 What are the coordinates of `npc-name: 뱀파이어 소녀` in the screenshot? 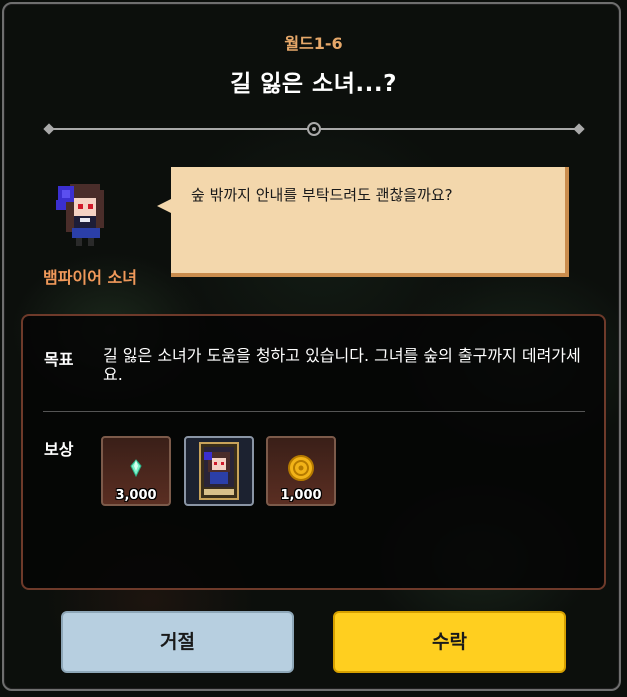 It's located at (90, 277).